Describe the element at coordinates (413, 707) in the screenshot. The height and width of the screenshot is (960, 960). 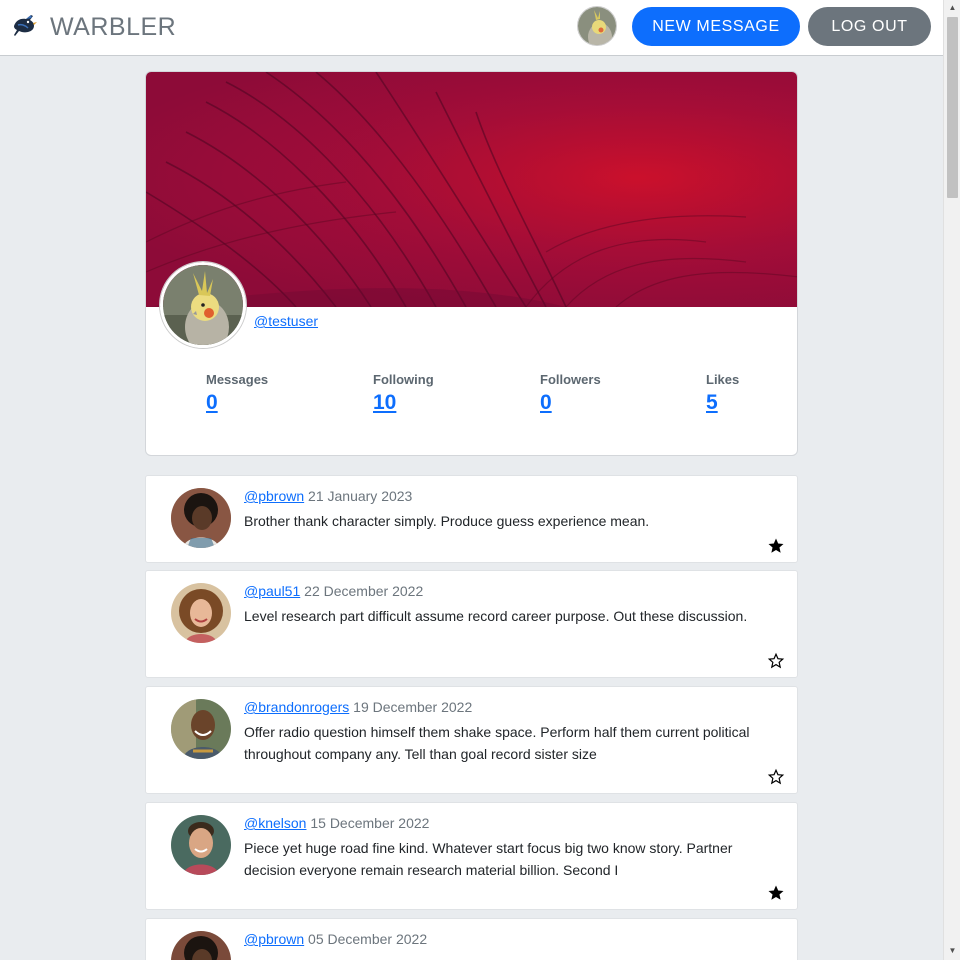
I see `message-date: 19 December 2022` at that location.